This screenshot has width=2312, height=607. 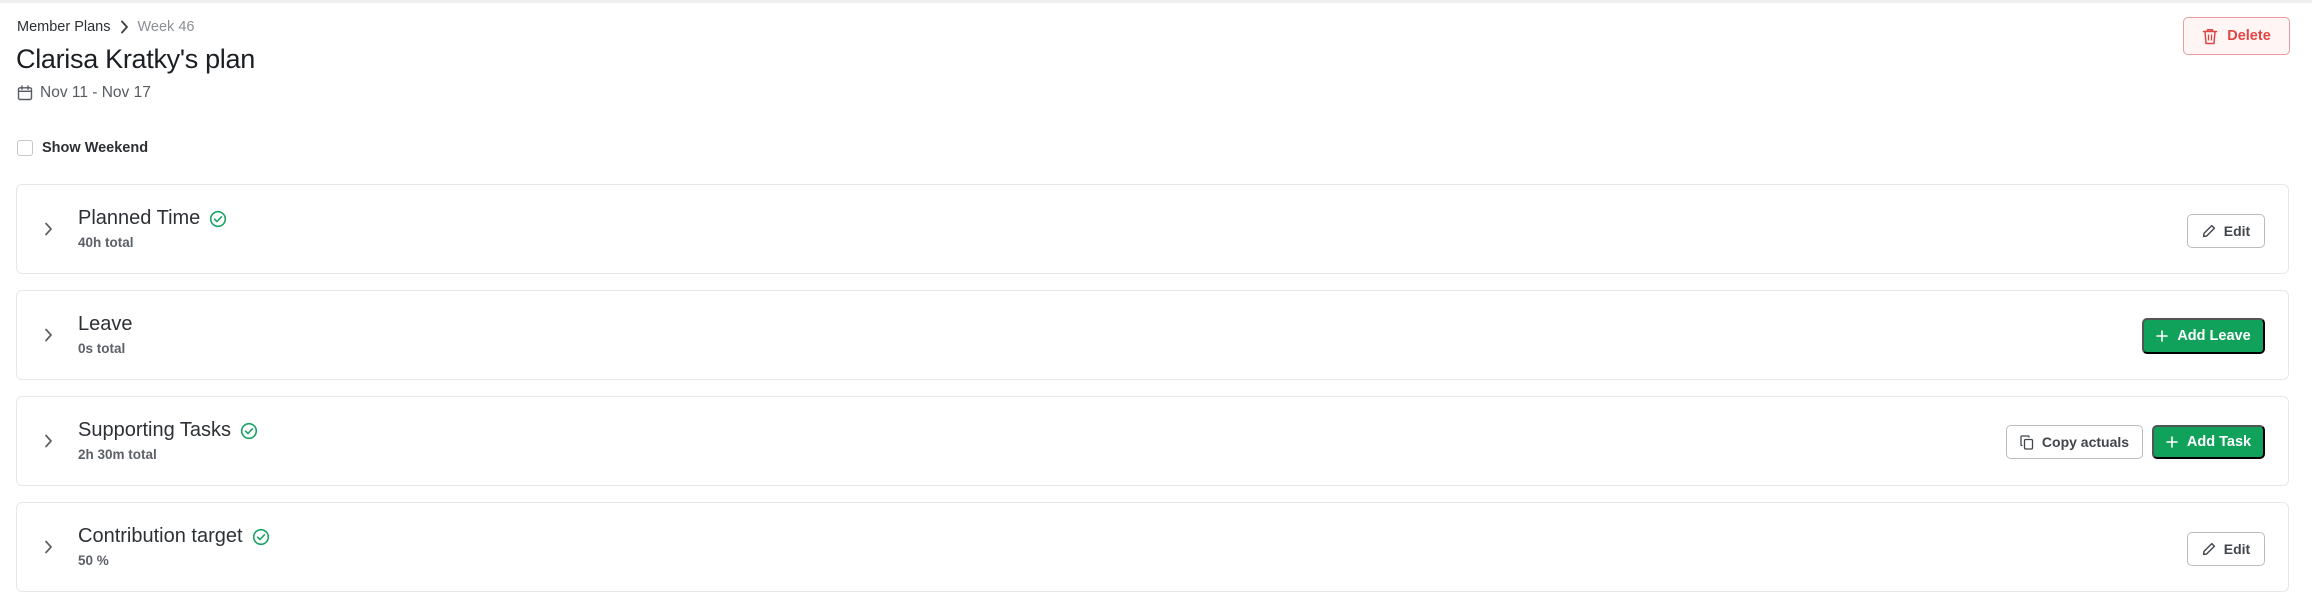 What do you see at coordinates (93, 560) in the screenshot?
I see `section-total: 50 %` at bounding box center [93, 560].